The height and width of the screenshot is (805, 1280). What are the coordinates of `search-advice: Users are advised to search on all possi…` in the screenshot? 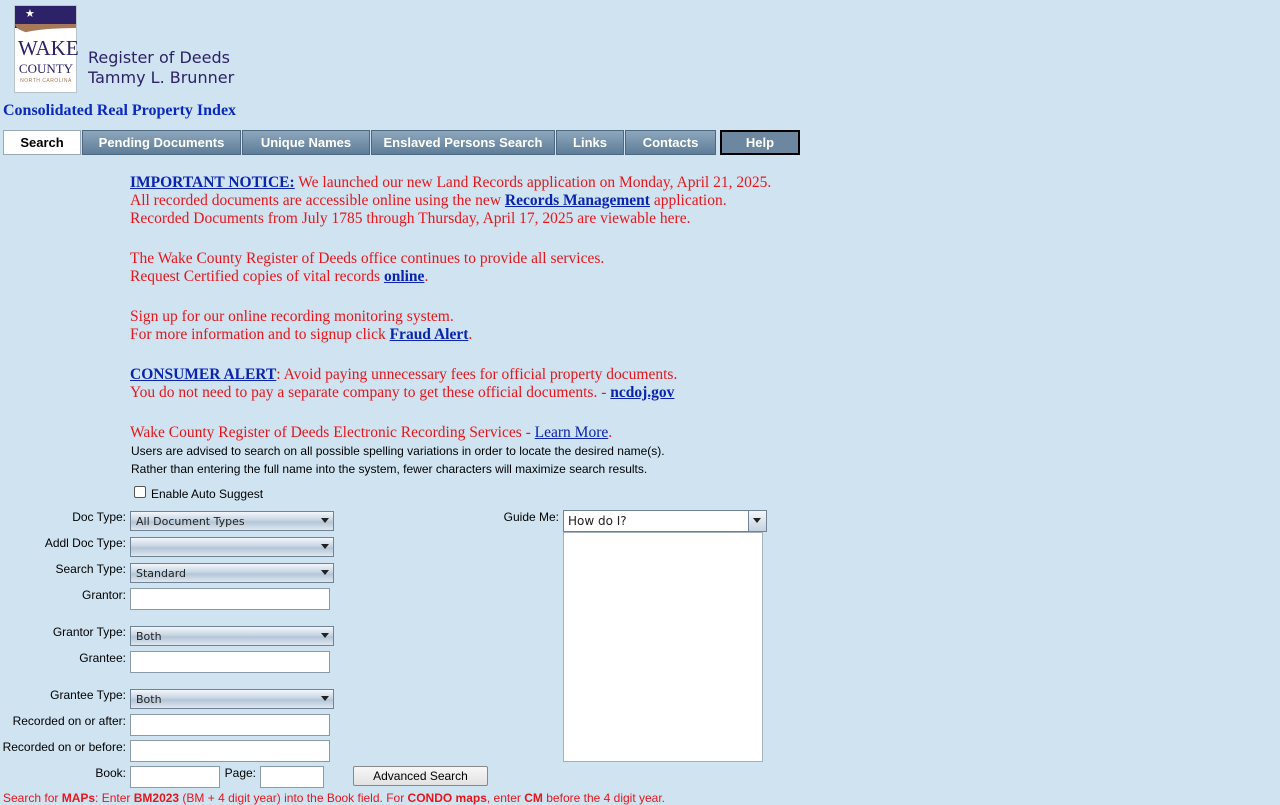 It's located at (398, 460).